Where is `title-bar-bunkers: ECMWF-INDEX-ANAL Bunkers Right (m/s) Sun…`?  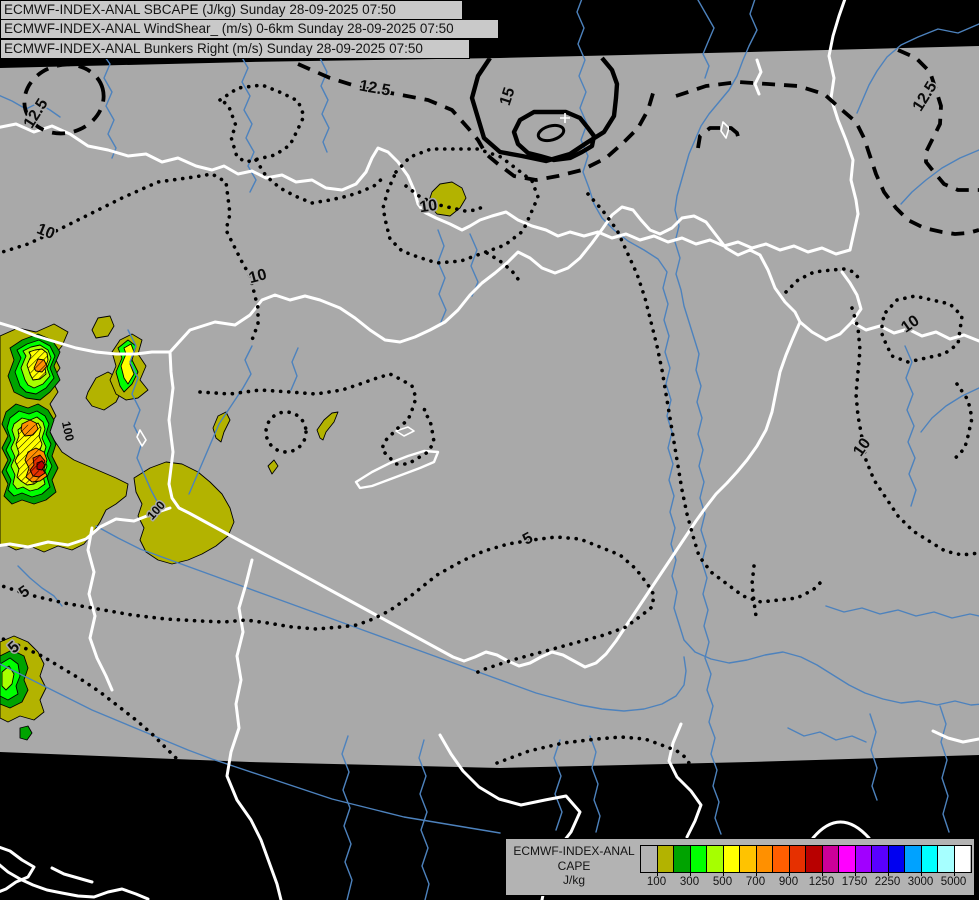 title-bar-bunkers: ECMWF-INDEX-ANAL Bunkers Right (m/s) Sun… is located at coordinates (235, 49).